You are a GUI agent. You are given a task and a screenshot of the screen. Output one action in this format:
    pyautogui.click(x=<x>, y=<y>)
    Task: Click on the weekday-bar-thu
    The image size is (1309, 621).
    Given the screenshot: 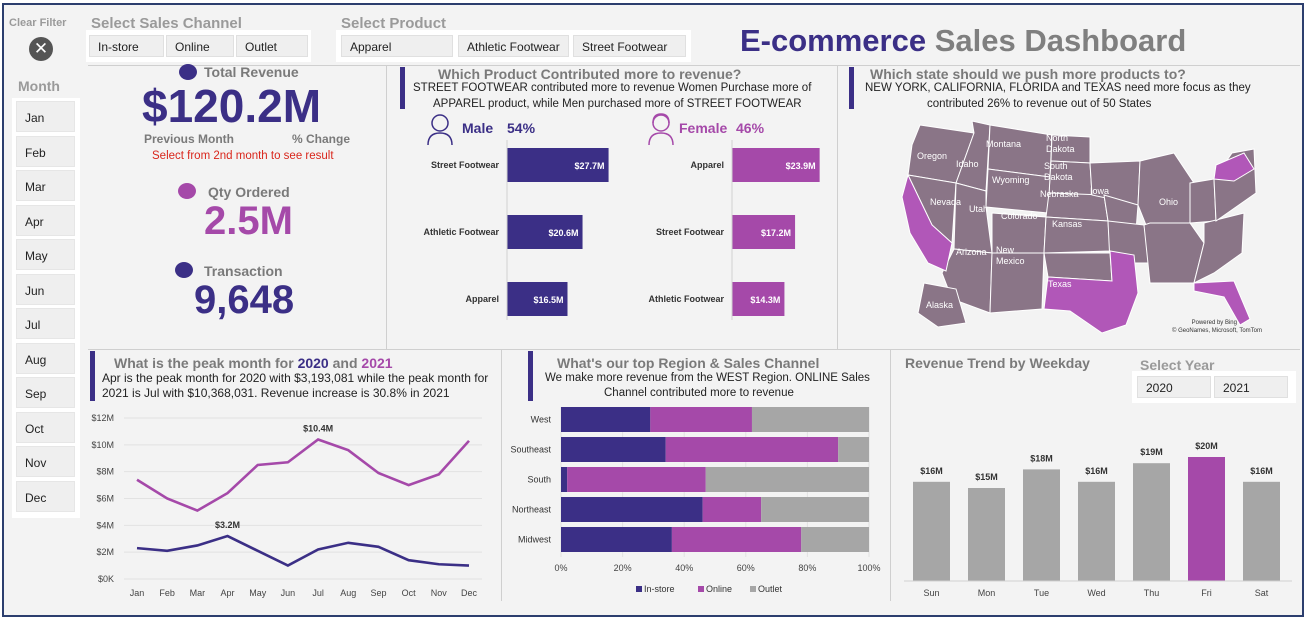 What is the action you would take?
    pyautogui.click(x=1151, y=522)
    